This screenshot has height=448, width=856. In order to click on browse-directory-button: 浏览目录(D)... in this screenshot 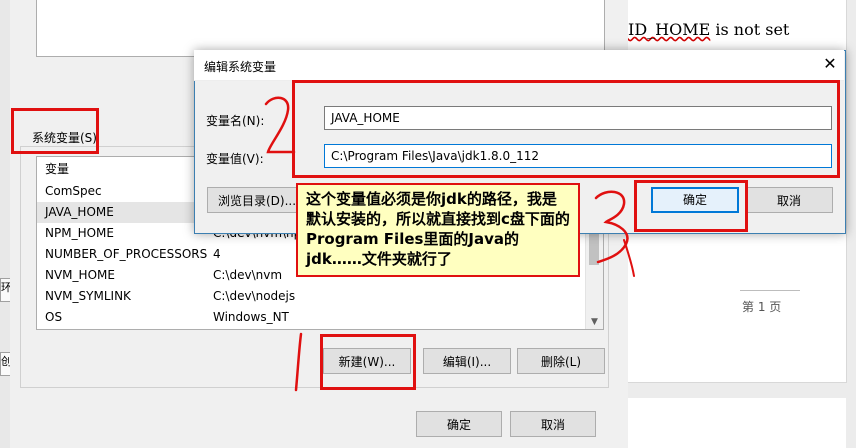, I will do `click(257, 200)`.